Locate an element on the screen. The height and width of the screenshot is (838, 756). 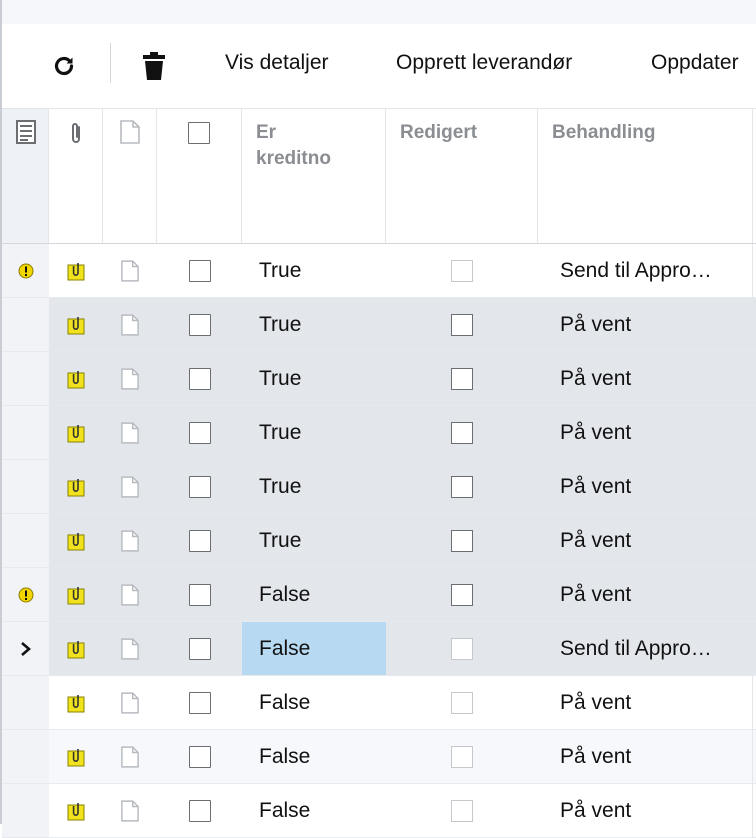
header-select-all is located at coordinates (199, 176).